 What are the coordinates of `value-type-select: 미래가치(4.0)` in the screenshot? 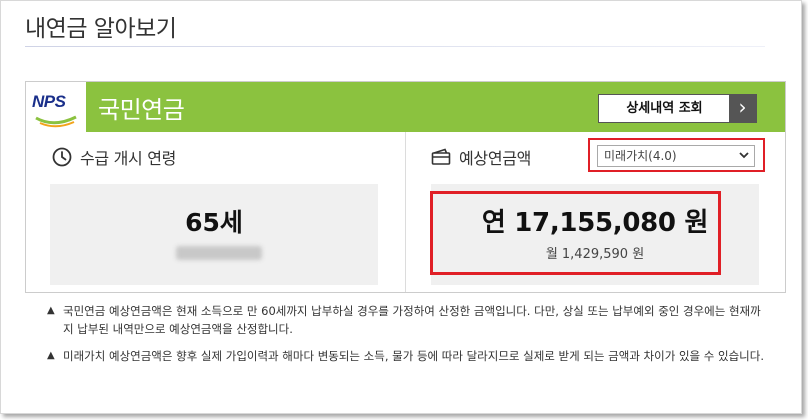 It's located at (676, 156).